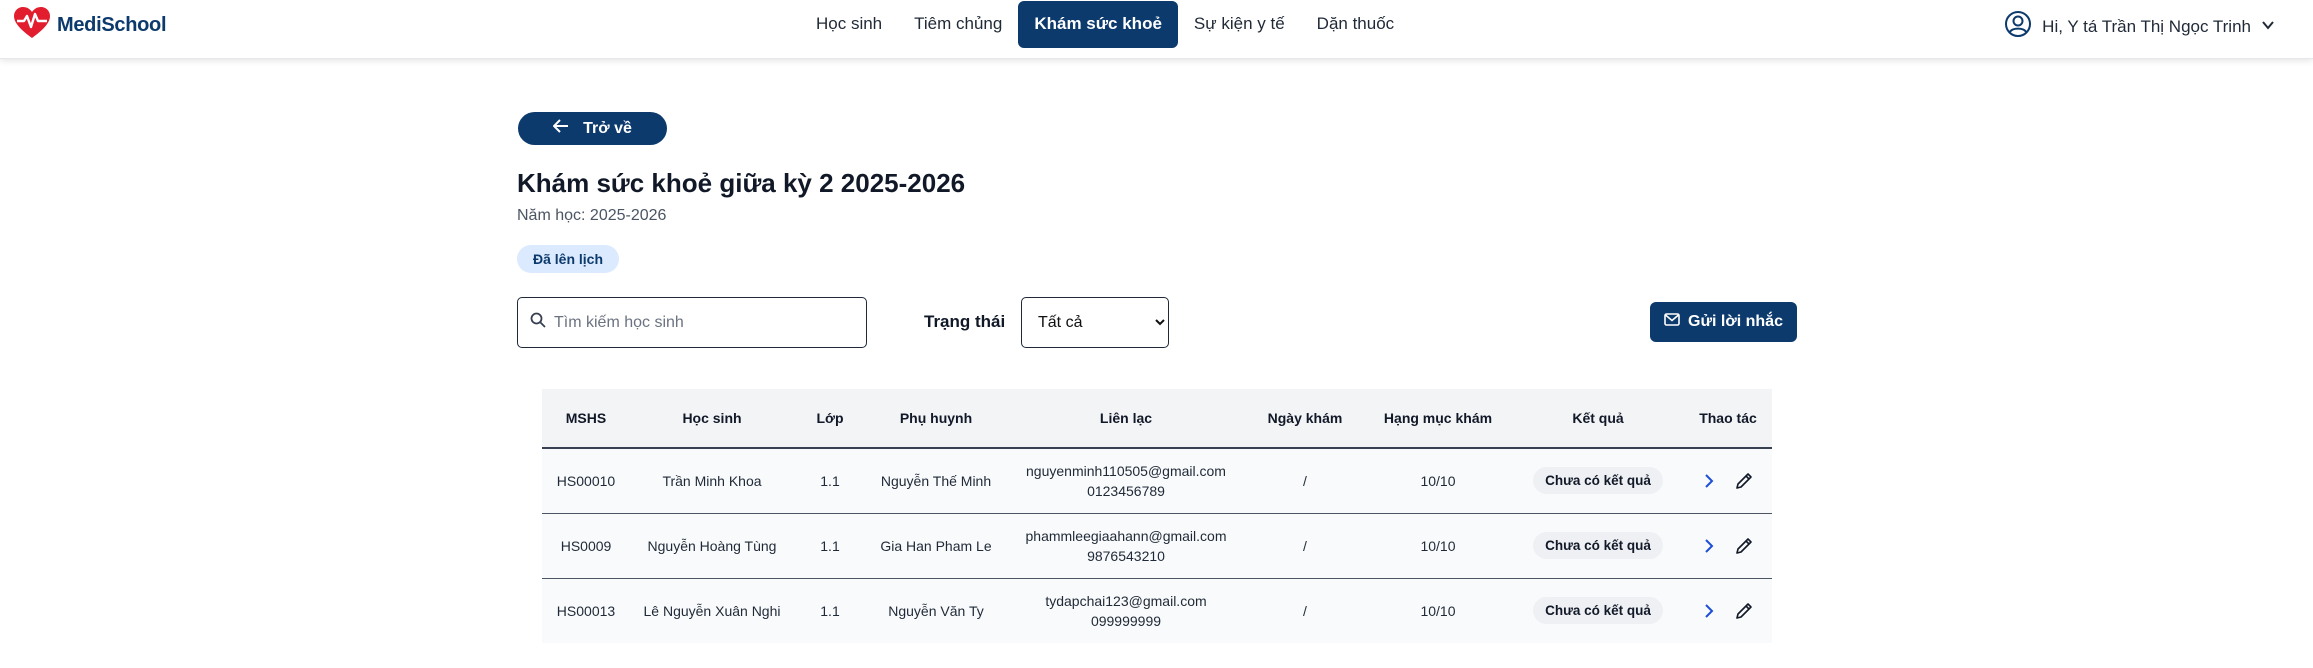  I want to click on user-greeting: Hi, Y tá Trần Thị Ngọc Trinh, so click(2146, 26).